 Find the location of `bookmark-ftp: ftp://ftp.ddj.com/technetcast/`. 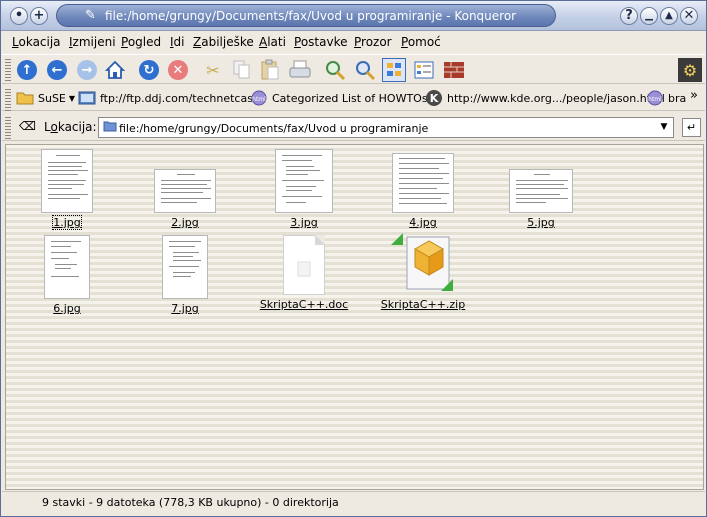

bookmark-ftp: ftp://ftp.ddj.com/technetcast/ is located at coordinates (169, 98).